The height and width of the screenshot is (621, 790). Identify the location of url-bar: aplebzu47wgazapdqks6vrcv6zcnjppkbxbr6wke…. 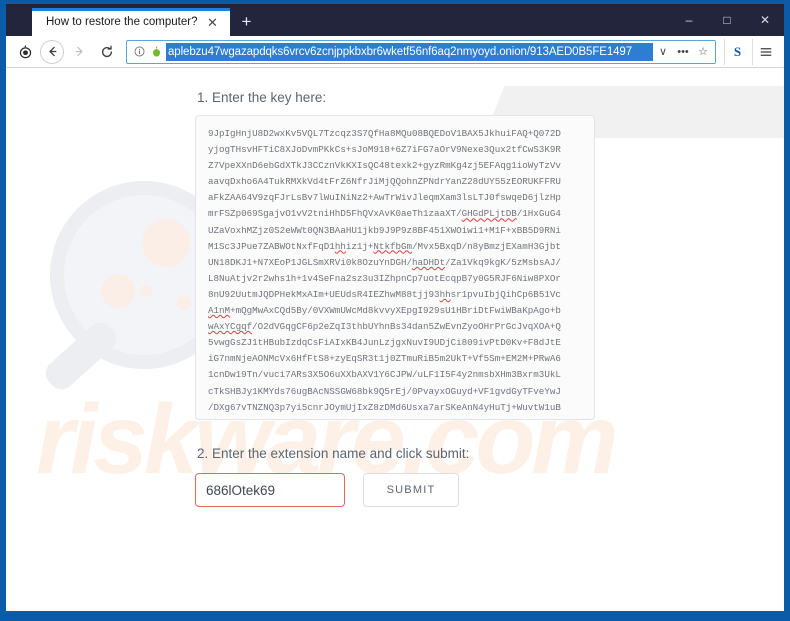
(421, 51).